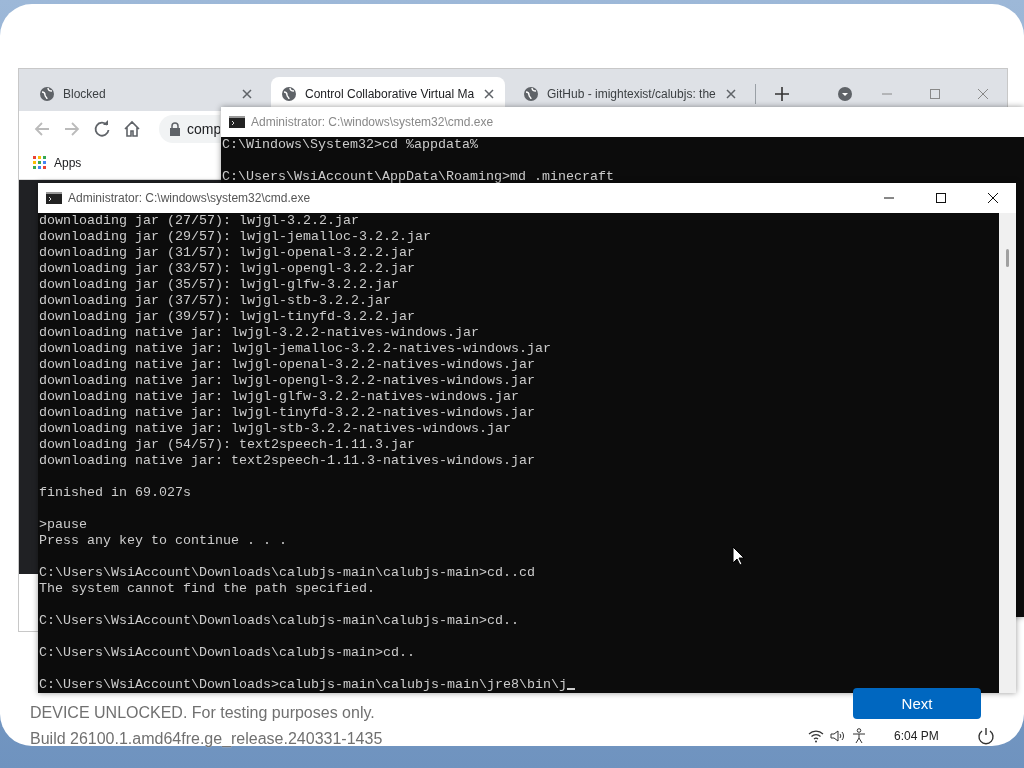  I want to click on console-line: C:\Users\WsiAccount\Downloads\calubjs-main\calubjs-main>cd..cd, so click(287, 573).